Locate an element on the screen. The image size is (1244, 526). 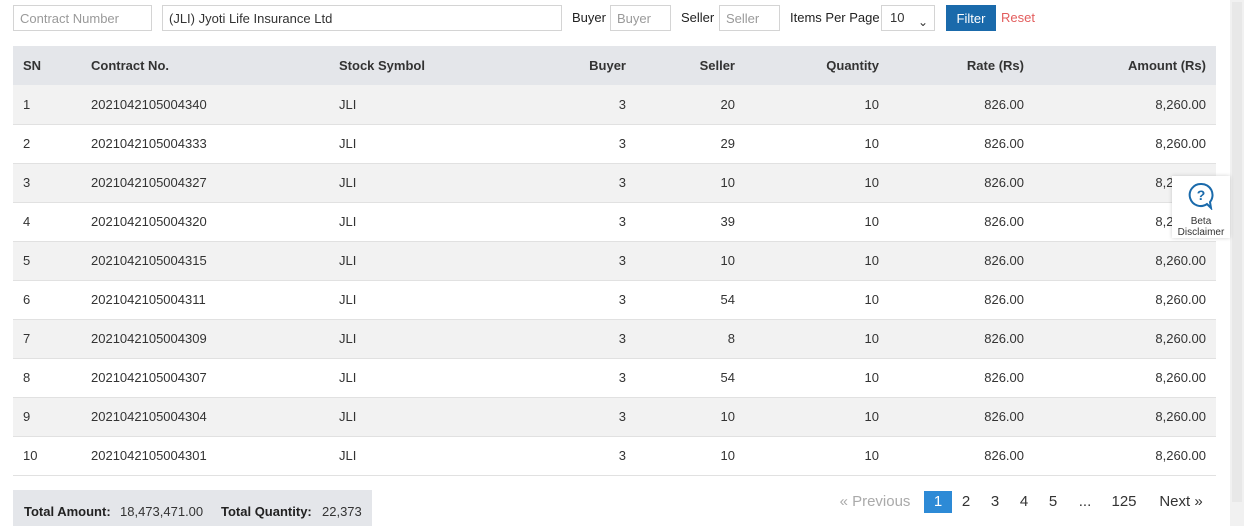
buyer-label: Buyer is located at coordinates (589, 17).